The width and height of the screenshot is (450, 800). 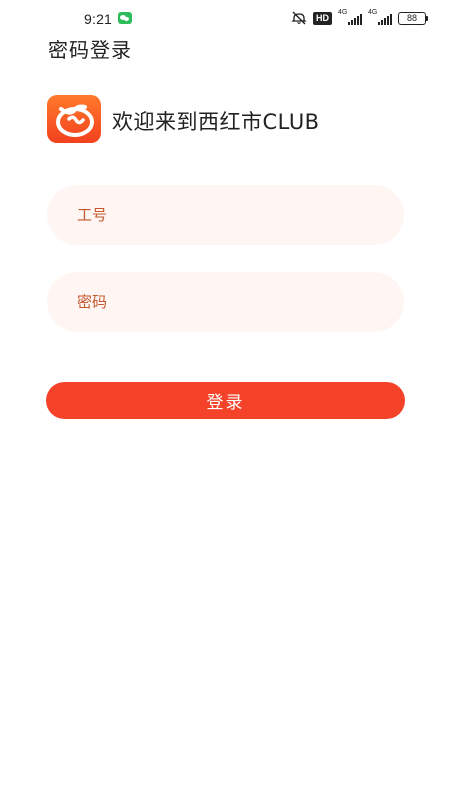 What do you see at coordinates (225, 17) in the screenshot?
I see `status-bar: 9:21 HD 4G 4G 88` at bounding box center [225, 17].